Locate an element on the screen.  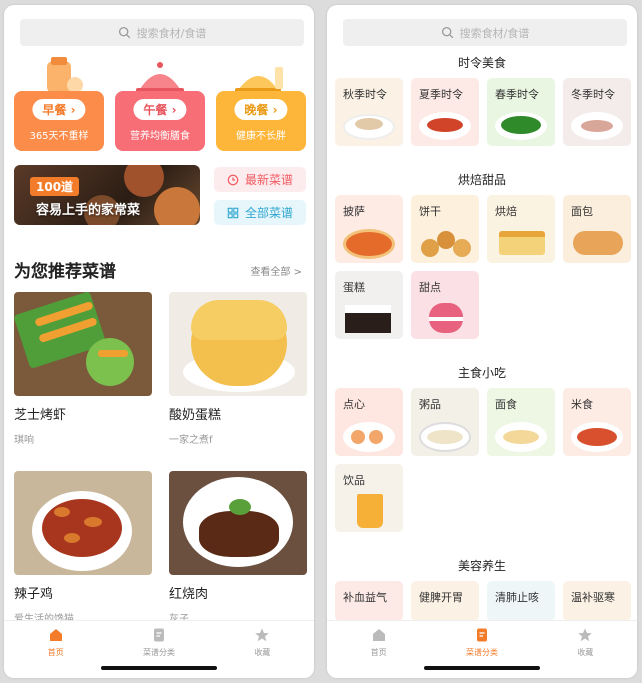
category-item: 秋季时令 is located at coordinates (369, 112).